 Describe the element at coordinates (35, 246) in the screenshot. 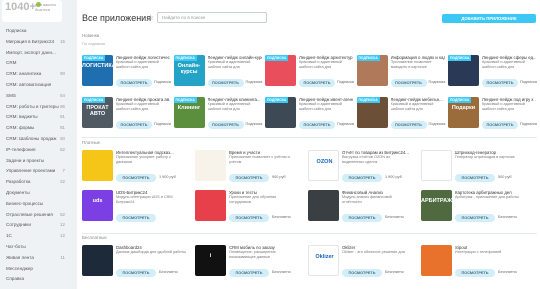

I see `sidebar-item: Чат-боты` at that location.